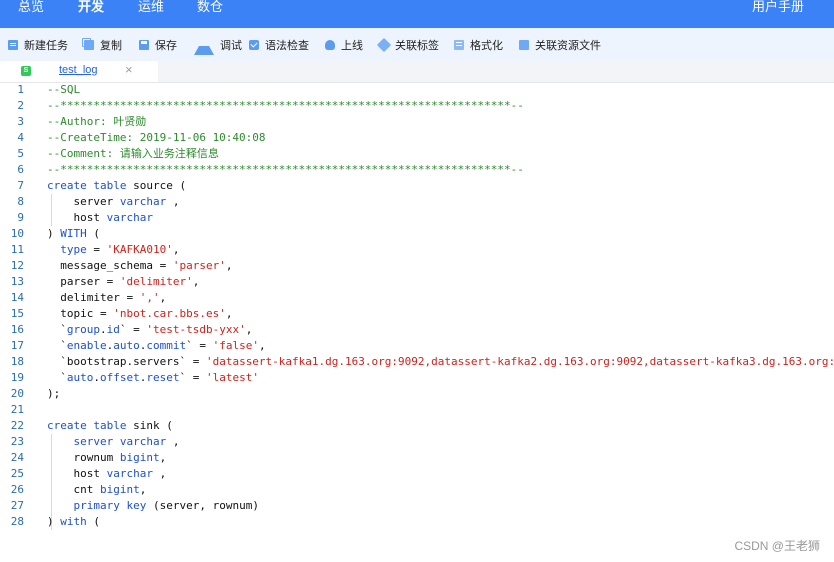 This screenshot has width=834, height=562. I want to click on code-token: 'parser', so click(199, 265).